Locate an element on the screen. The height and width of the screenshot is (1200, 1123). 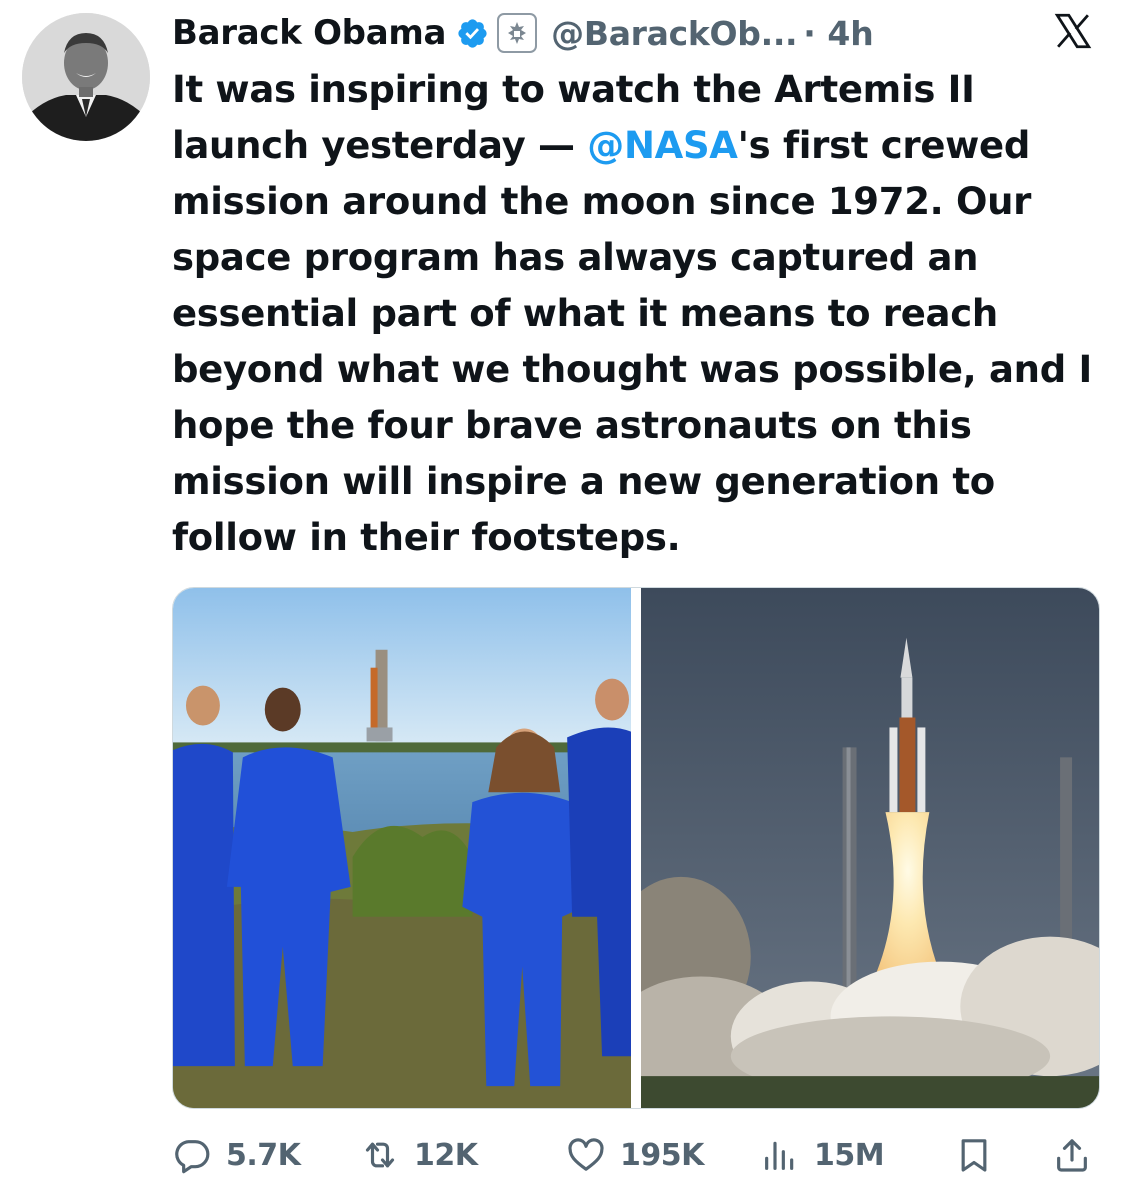
government-seal-icon is located at coordinates (517, 33).